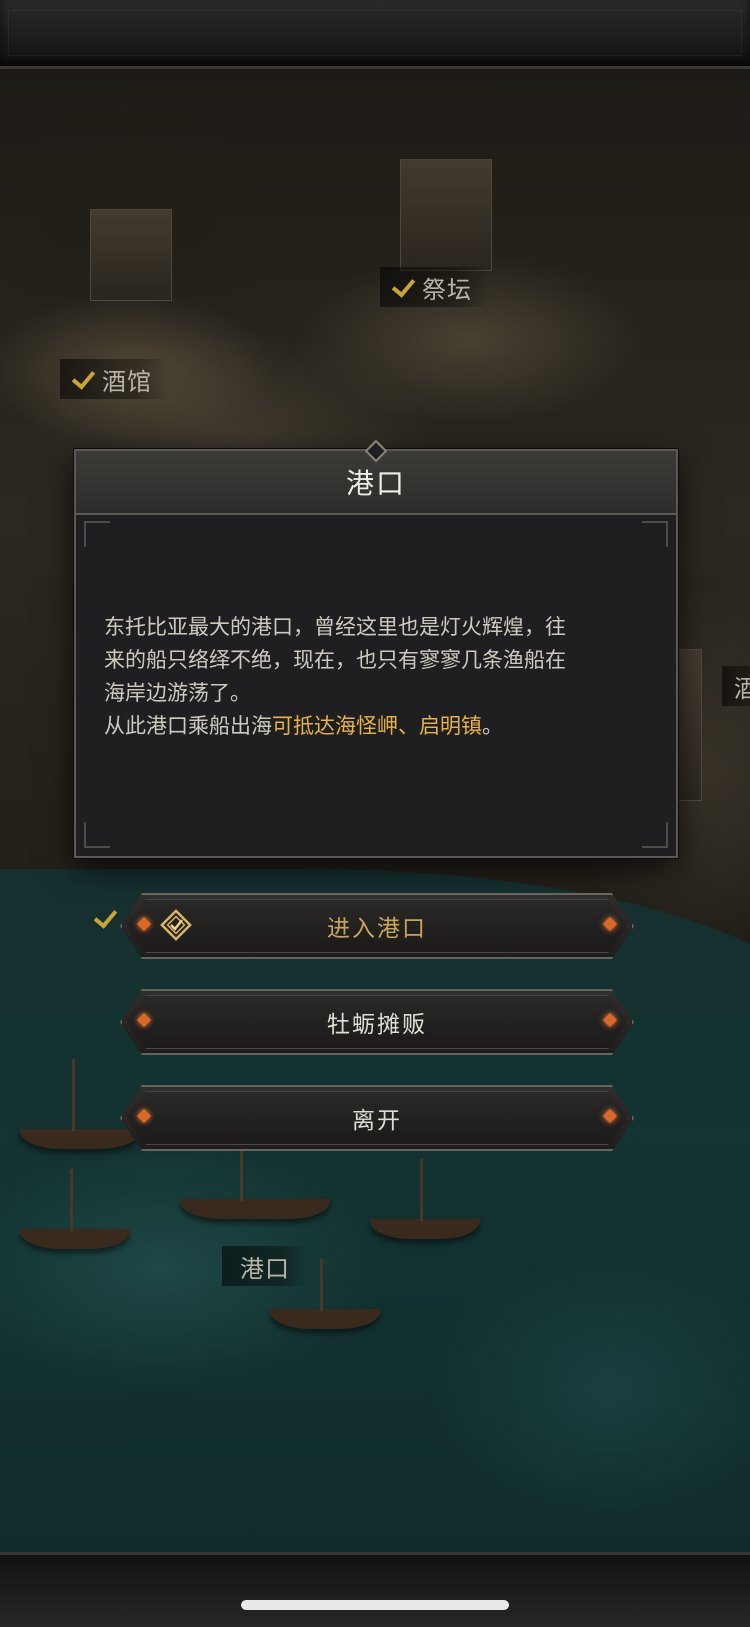 The width and height of the screenshot is (750, 1627). Describe the element at coordinates (377, 929) in the screenshot. I see `enter-port-label: 进入港口` at that location.